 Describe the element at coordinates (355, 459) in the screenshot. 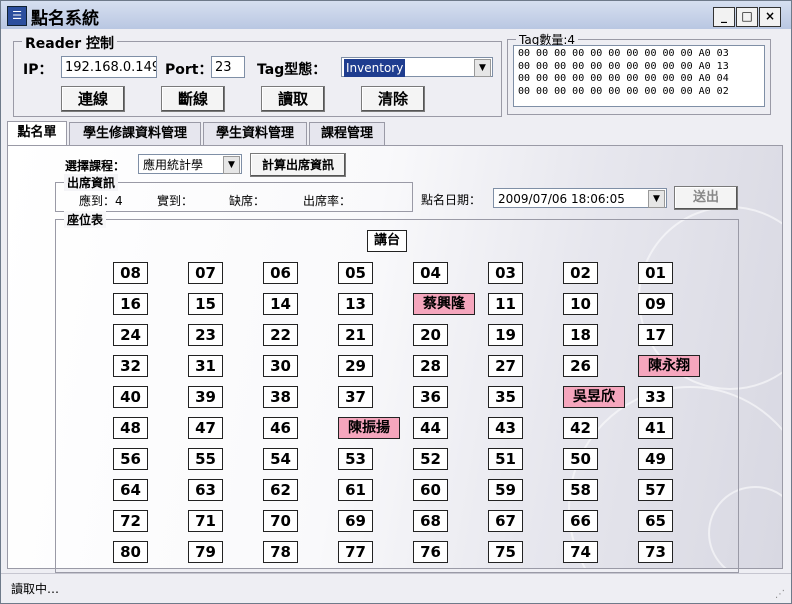

I see `seat: 53` at that location.